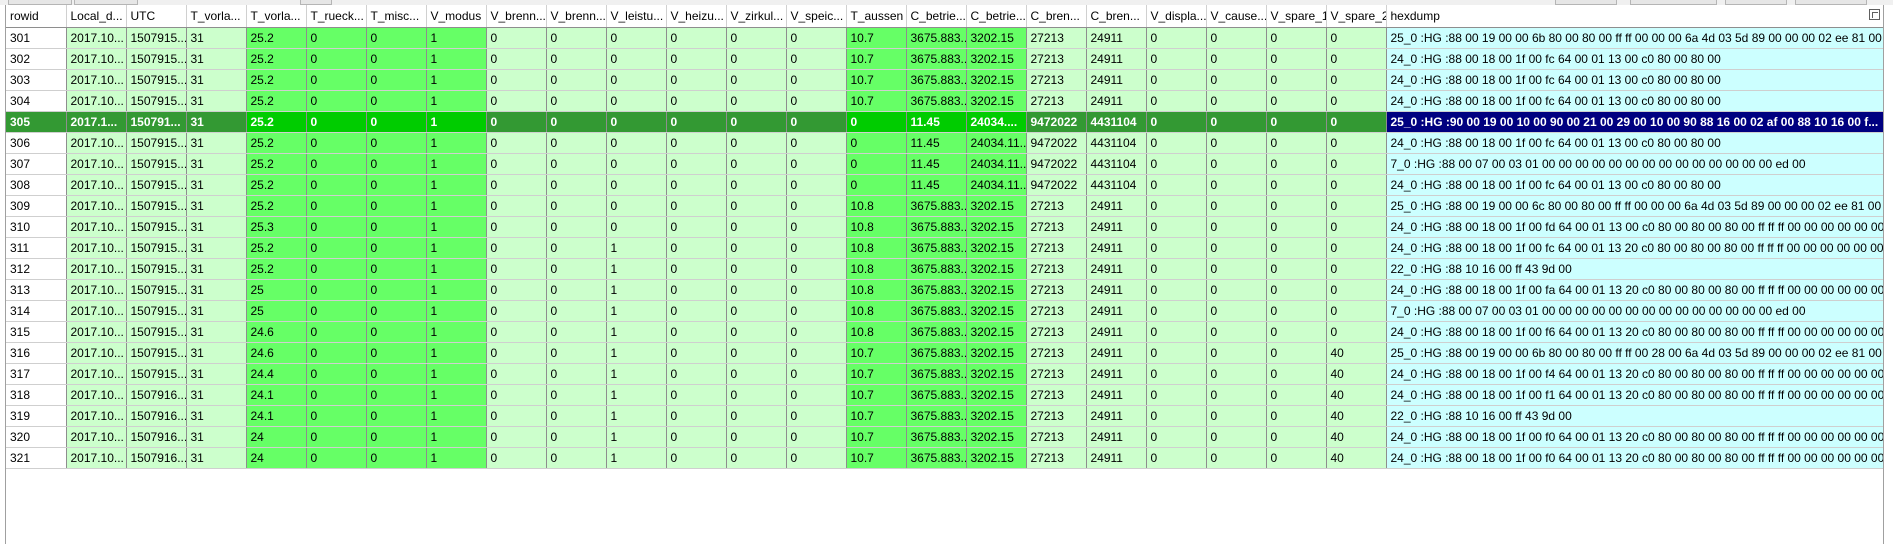 The width and height of the screenshot is (1893, 544). I want to click on rowid-cell: 301, so click(36, 38).